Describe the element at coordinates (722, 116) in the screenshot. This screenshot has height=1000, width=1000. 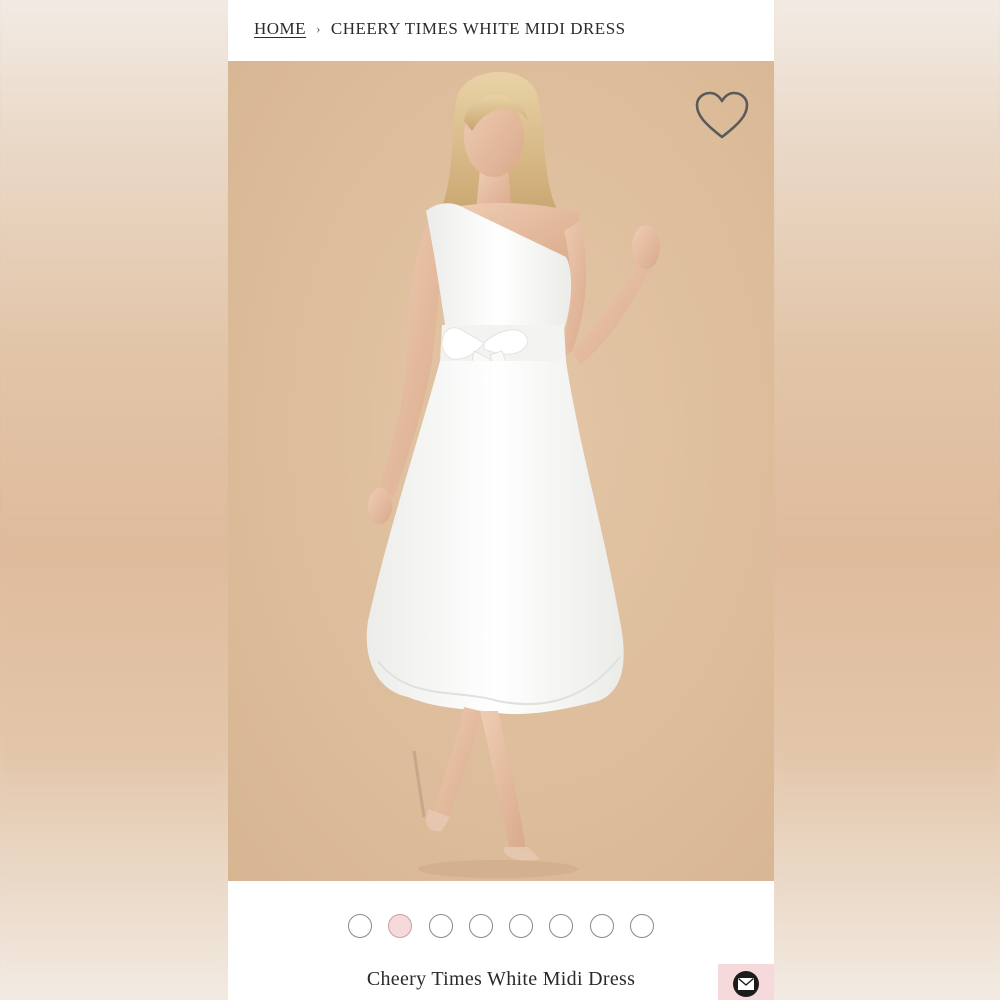
I see `wishlist-heart-icon` at that location.